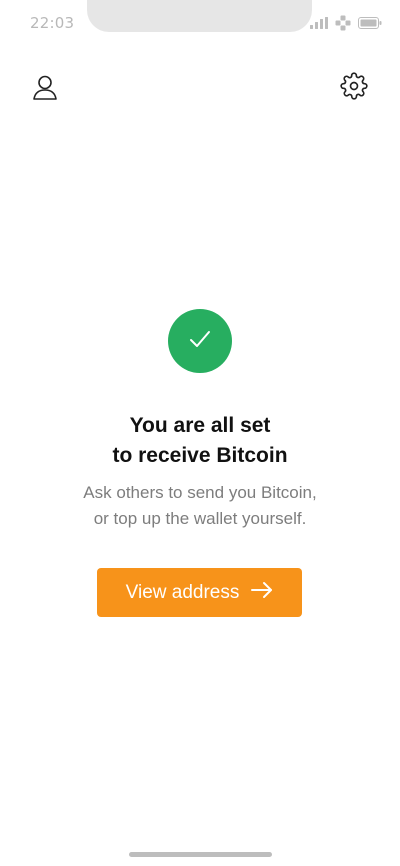 The height and width of the screenshot is (866, 400). I want to click on user-icon, so click(45, 89).